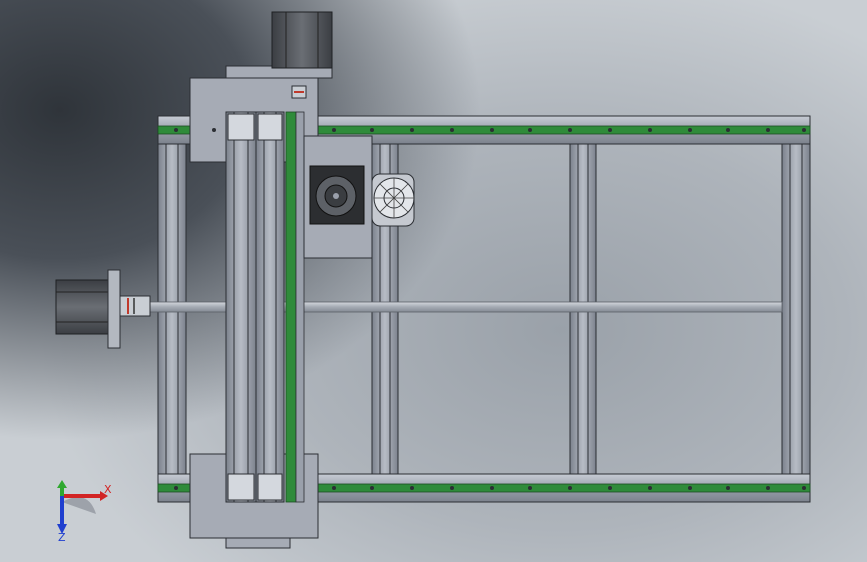  Describe the element at coordinates (62, 488) in the screenshot. I see `y-axis-icon` at that location.